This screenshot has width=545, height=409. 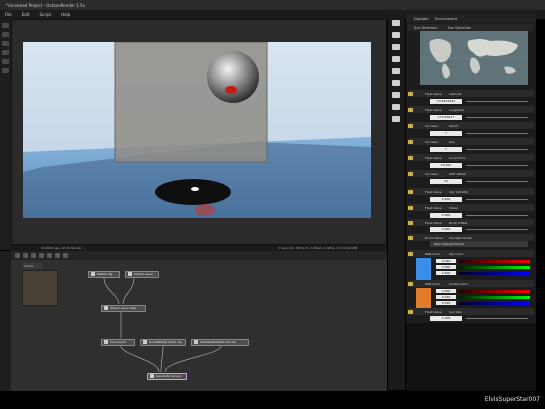 I want to click on month-input: 7, so click(x=446, y=133).